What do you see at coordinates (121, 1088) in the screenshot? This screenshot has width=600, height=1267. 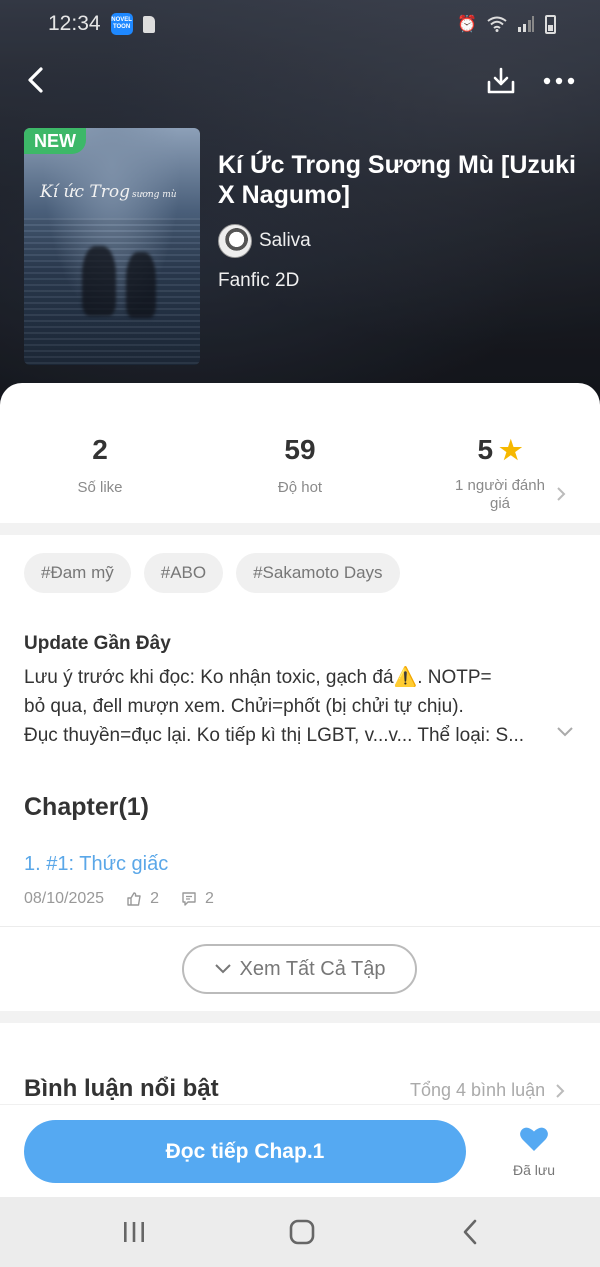 I see `featured-comments-heading: Bình luận nổi bật` at bounding box center [121, 1088].